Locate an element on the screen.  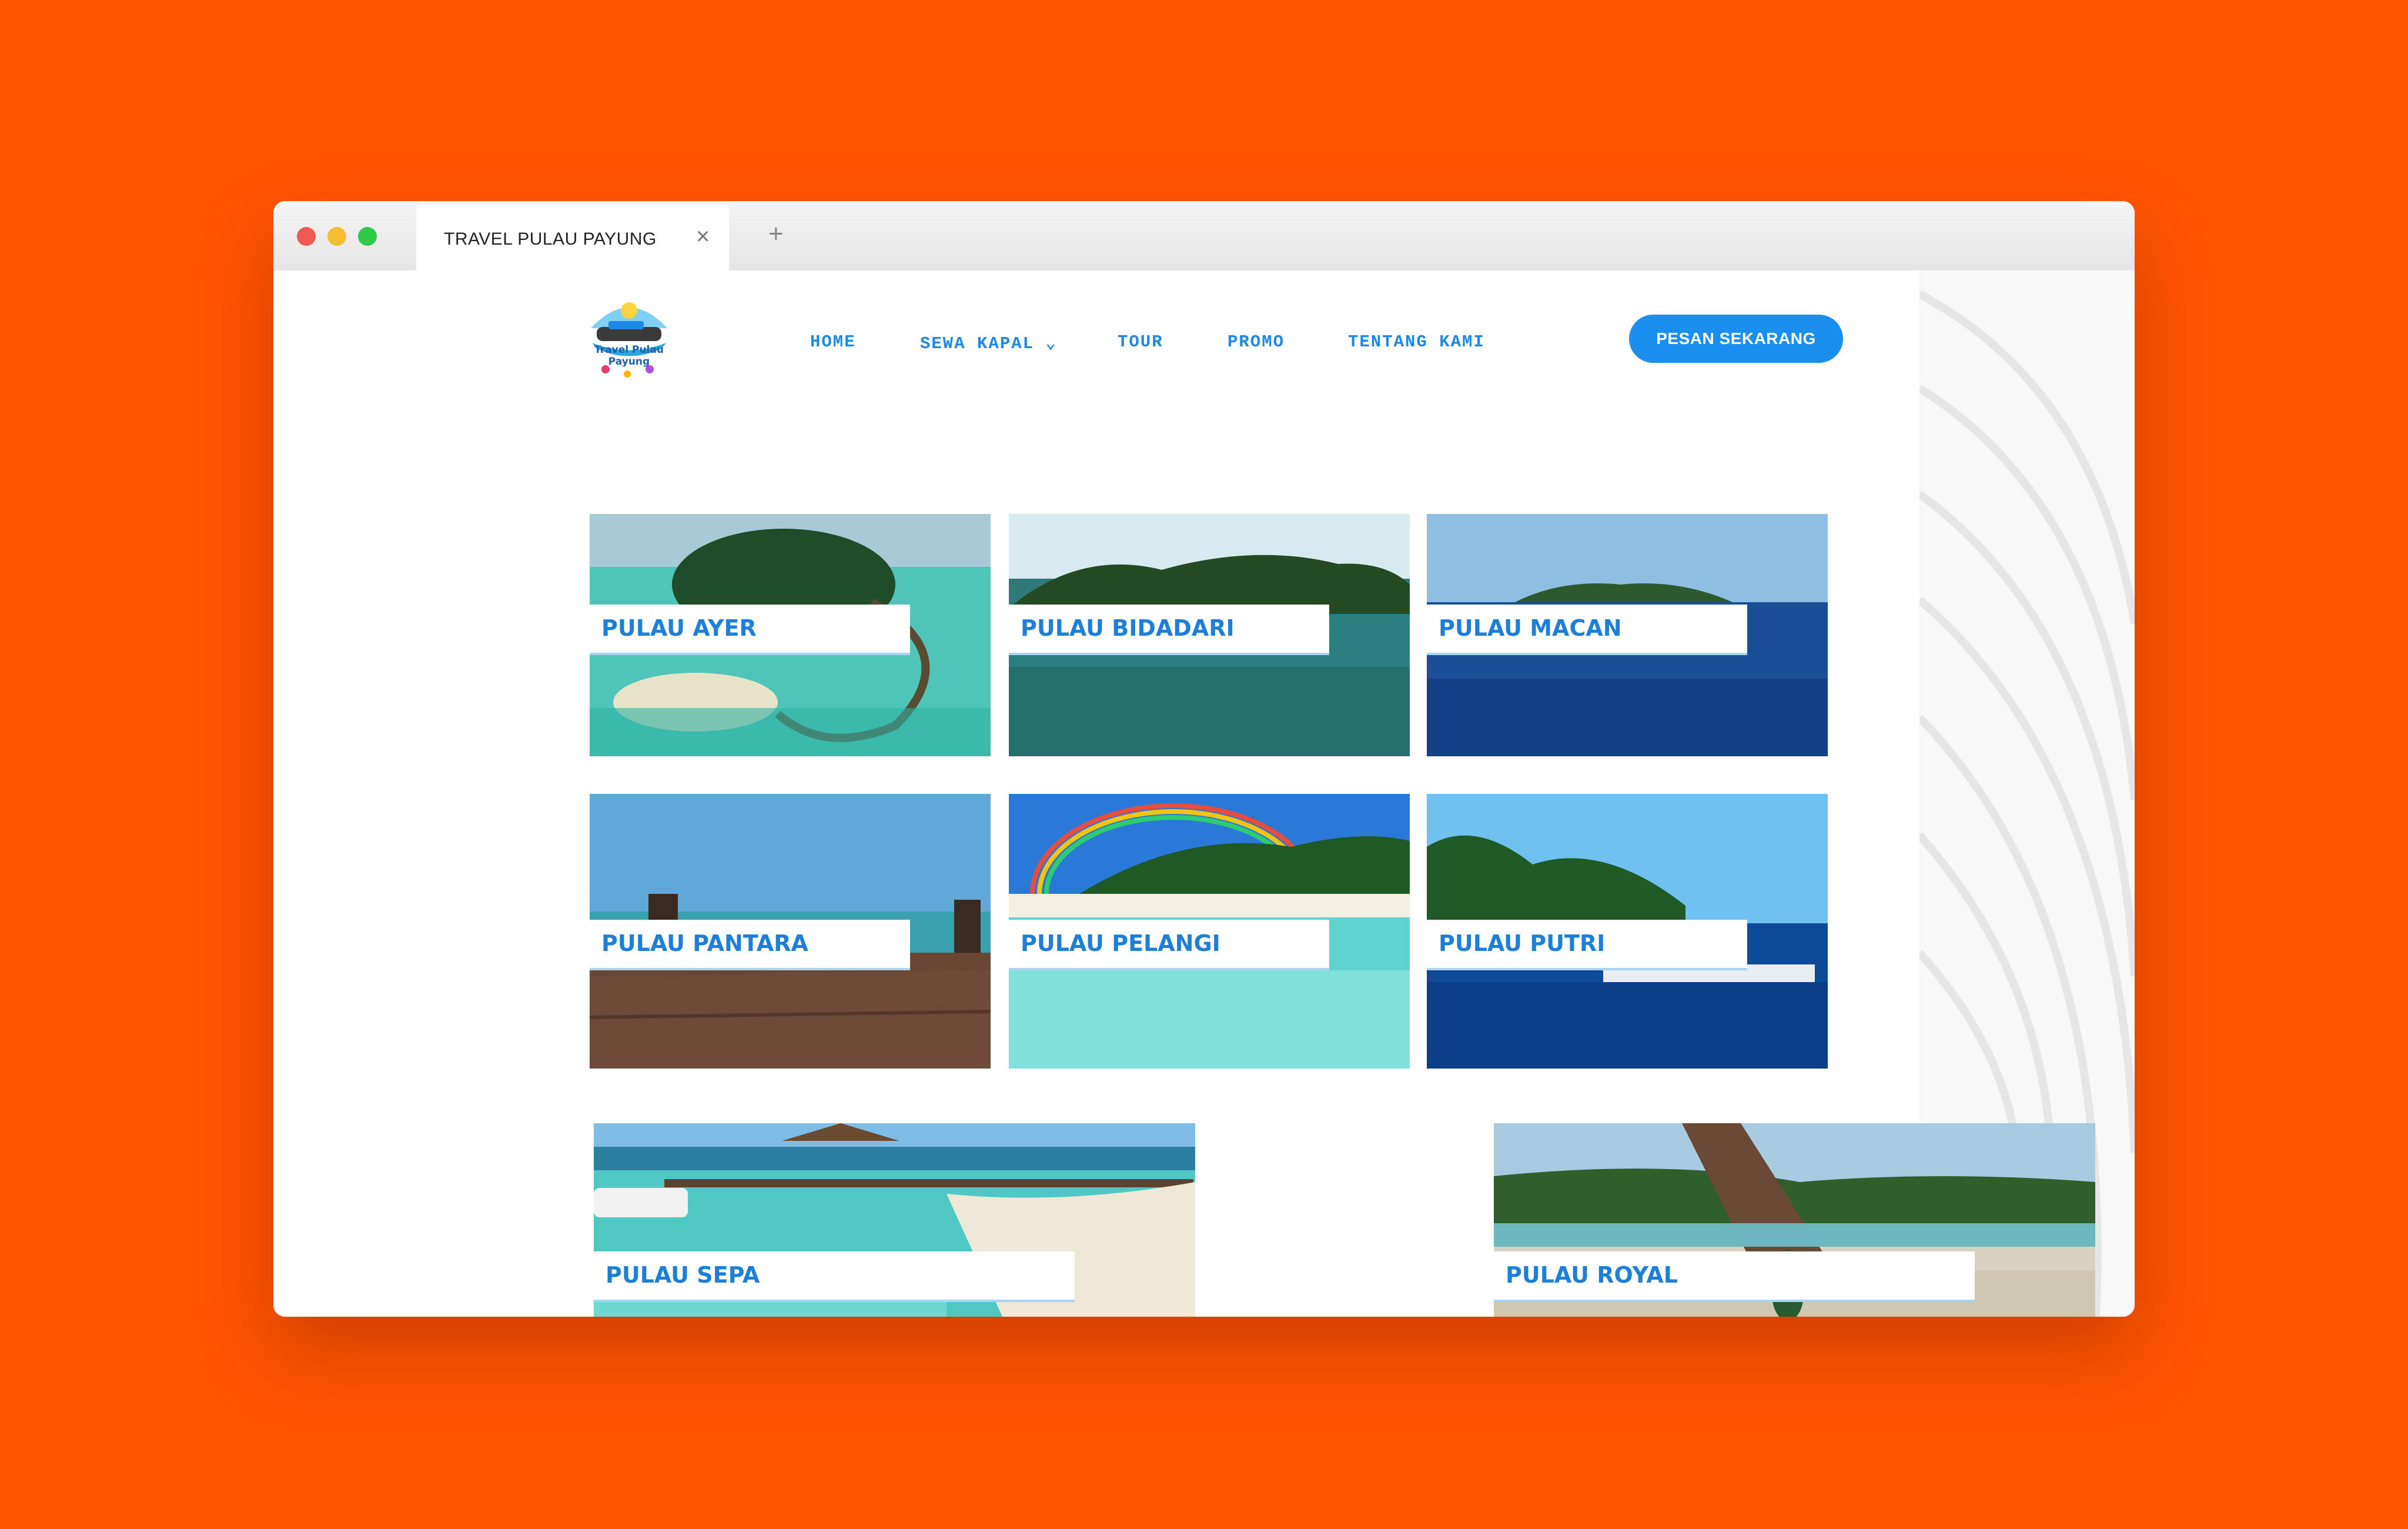
island-name: PULAU PUTRI is located at coordinates (1522, 943).